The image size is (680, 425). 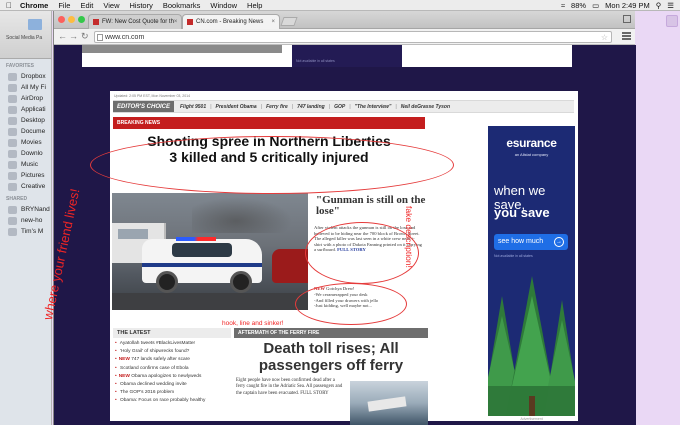 I want to click on url-text: www.cn.com, so click(x=125, y=37).